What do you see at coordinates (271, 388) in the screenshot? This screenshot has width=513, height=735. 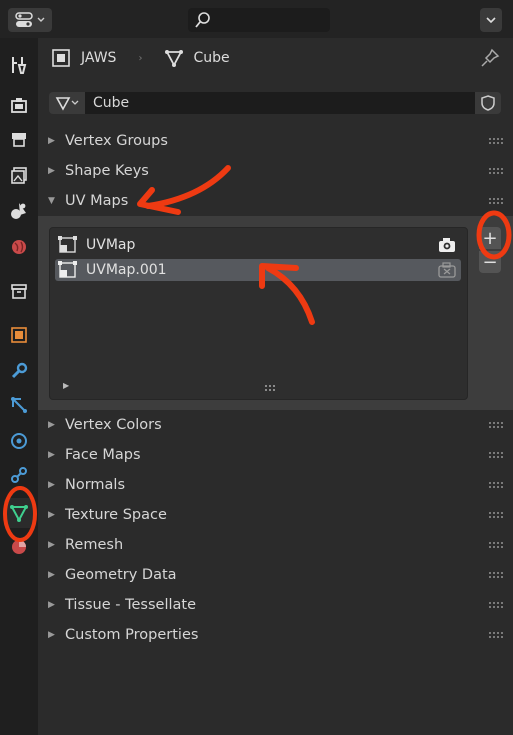 I see `list-resize-handle-icon` at bounding box center [271, 388].